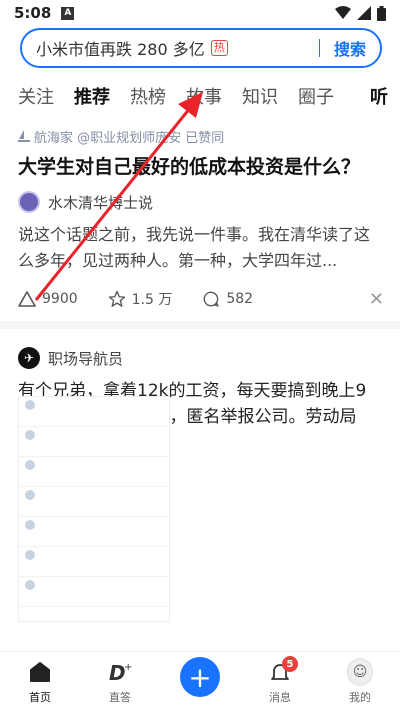 The image size is (400, 711). I want to click on category-tabs: 关注 推荐 热榜 故事 知识 圈子 听, so click(203, 96).